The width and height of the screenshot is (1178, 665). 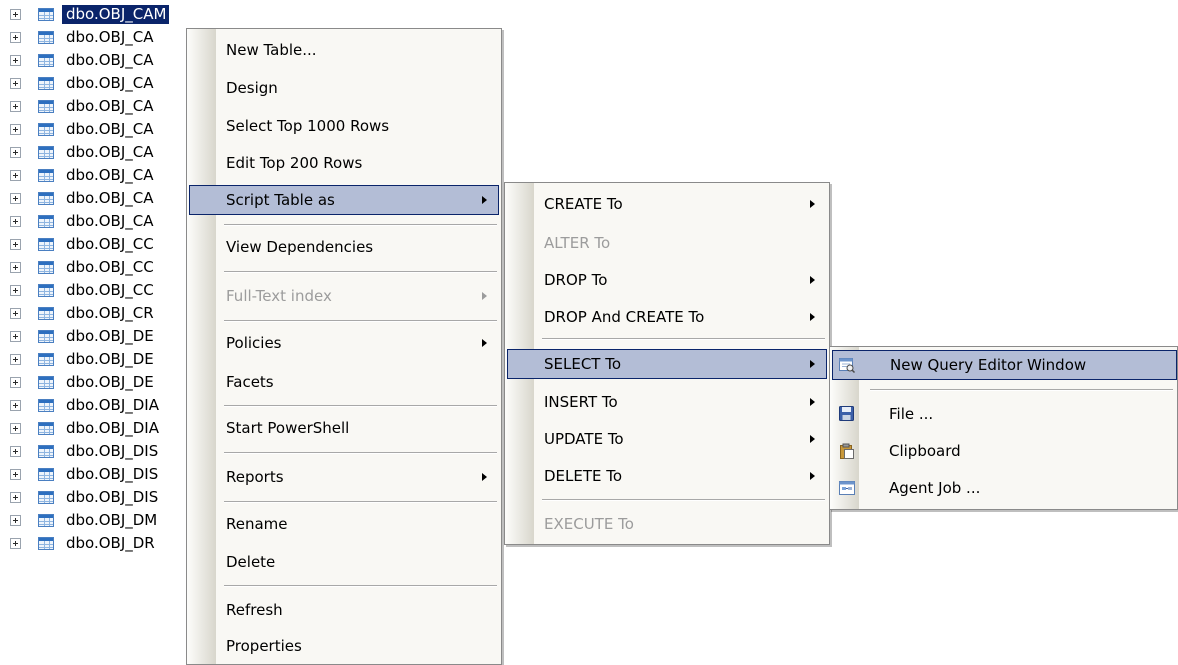 What do you see at coordinates (344, 428) in the screenshot?
I see `menu-item-start-powershell: Start PowerShell` at bounding box center [344, 428].